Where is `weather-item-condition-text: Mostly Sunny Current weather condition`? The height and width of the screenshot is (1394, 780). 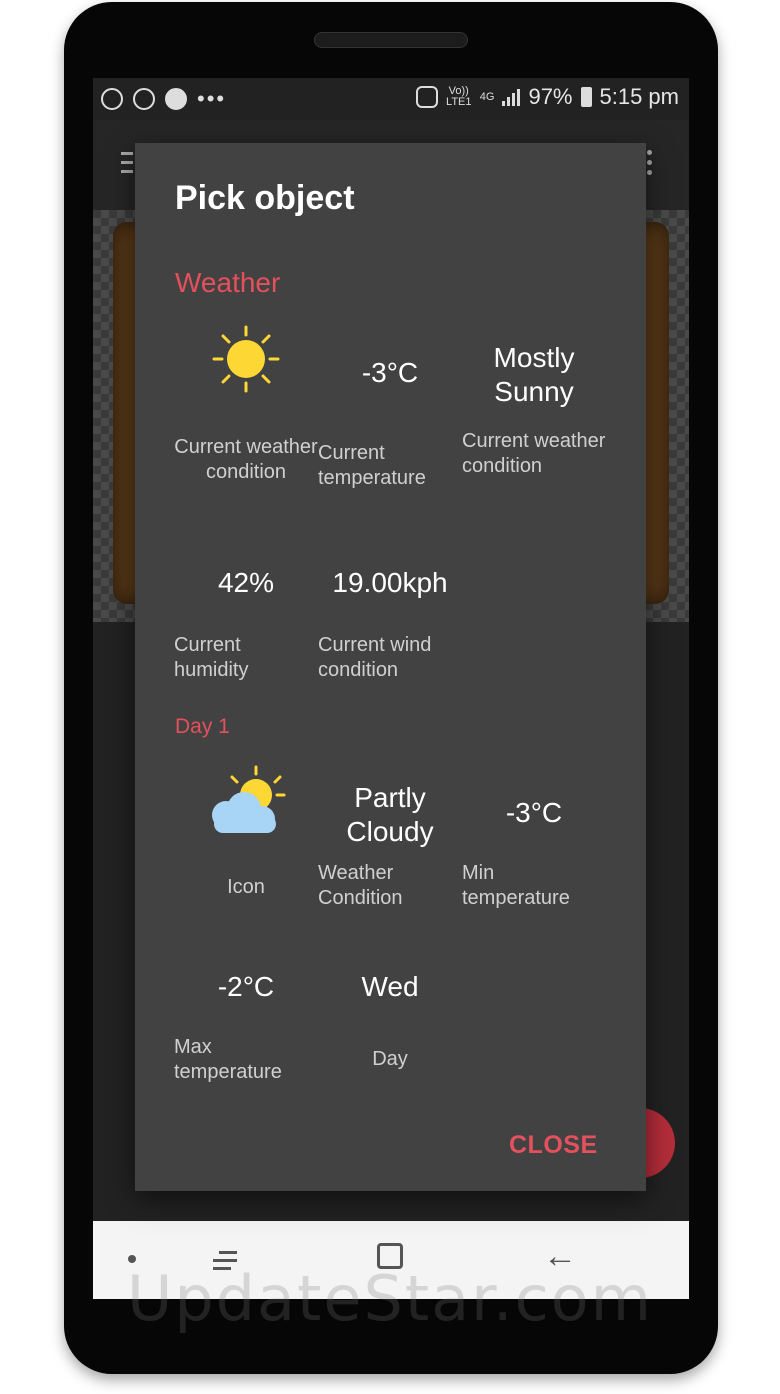
weather-item-condition-text: Mostly Sunny Current weather condition is located at coordinates (534, 418).